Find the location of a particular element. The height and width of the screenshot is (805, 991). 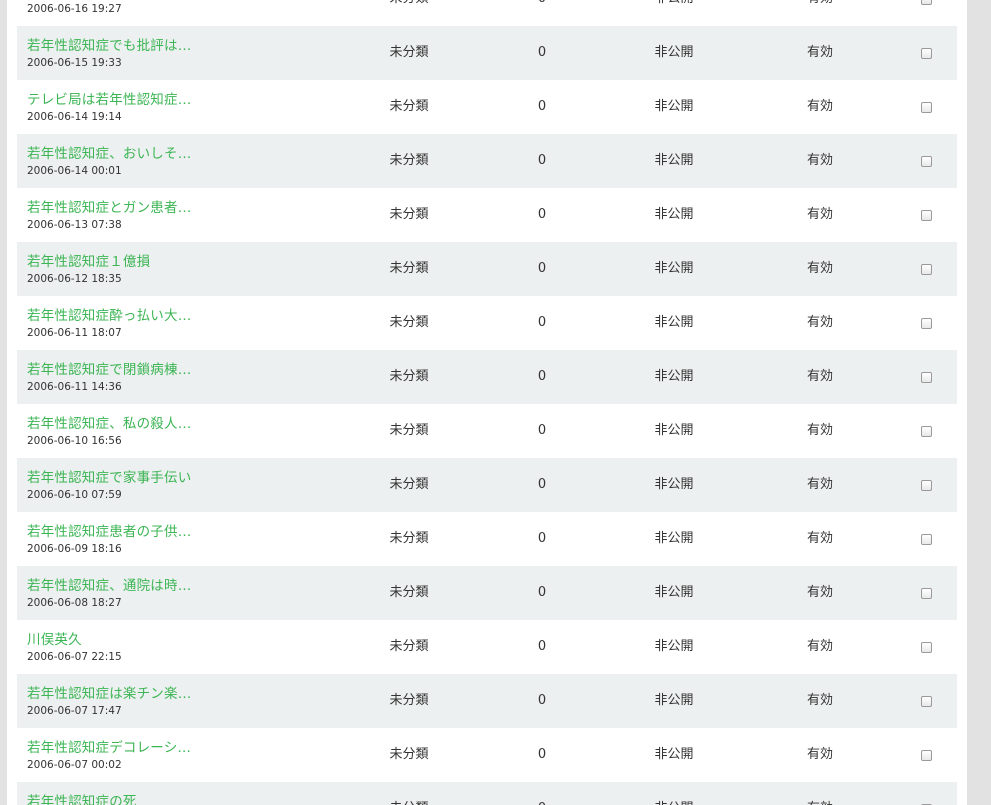

entry-title-link: 川俣英久 is located at coordinates (54, 638).